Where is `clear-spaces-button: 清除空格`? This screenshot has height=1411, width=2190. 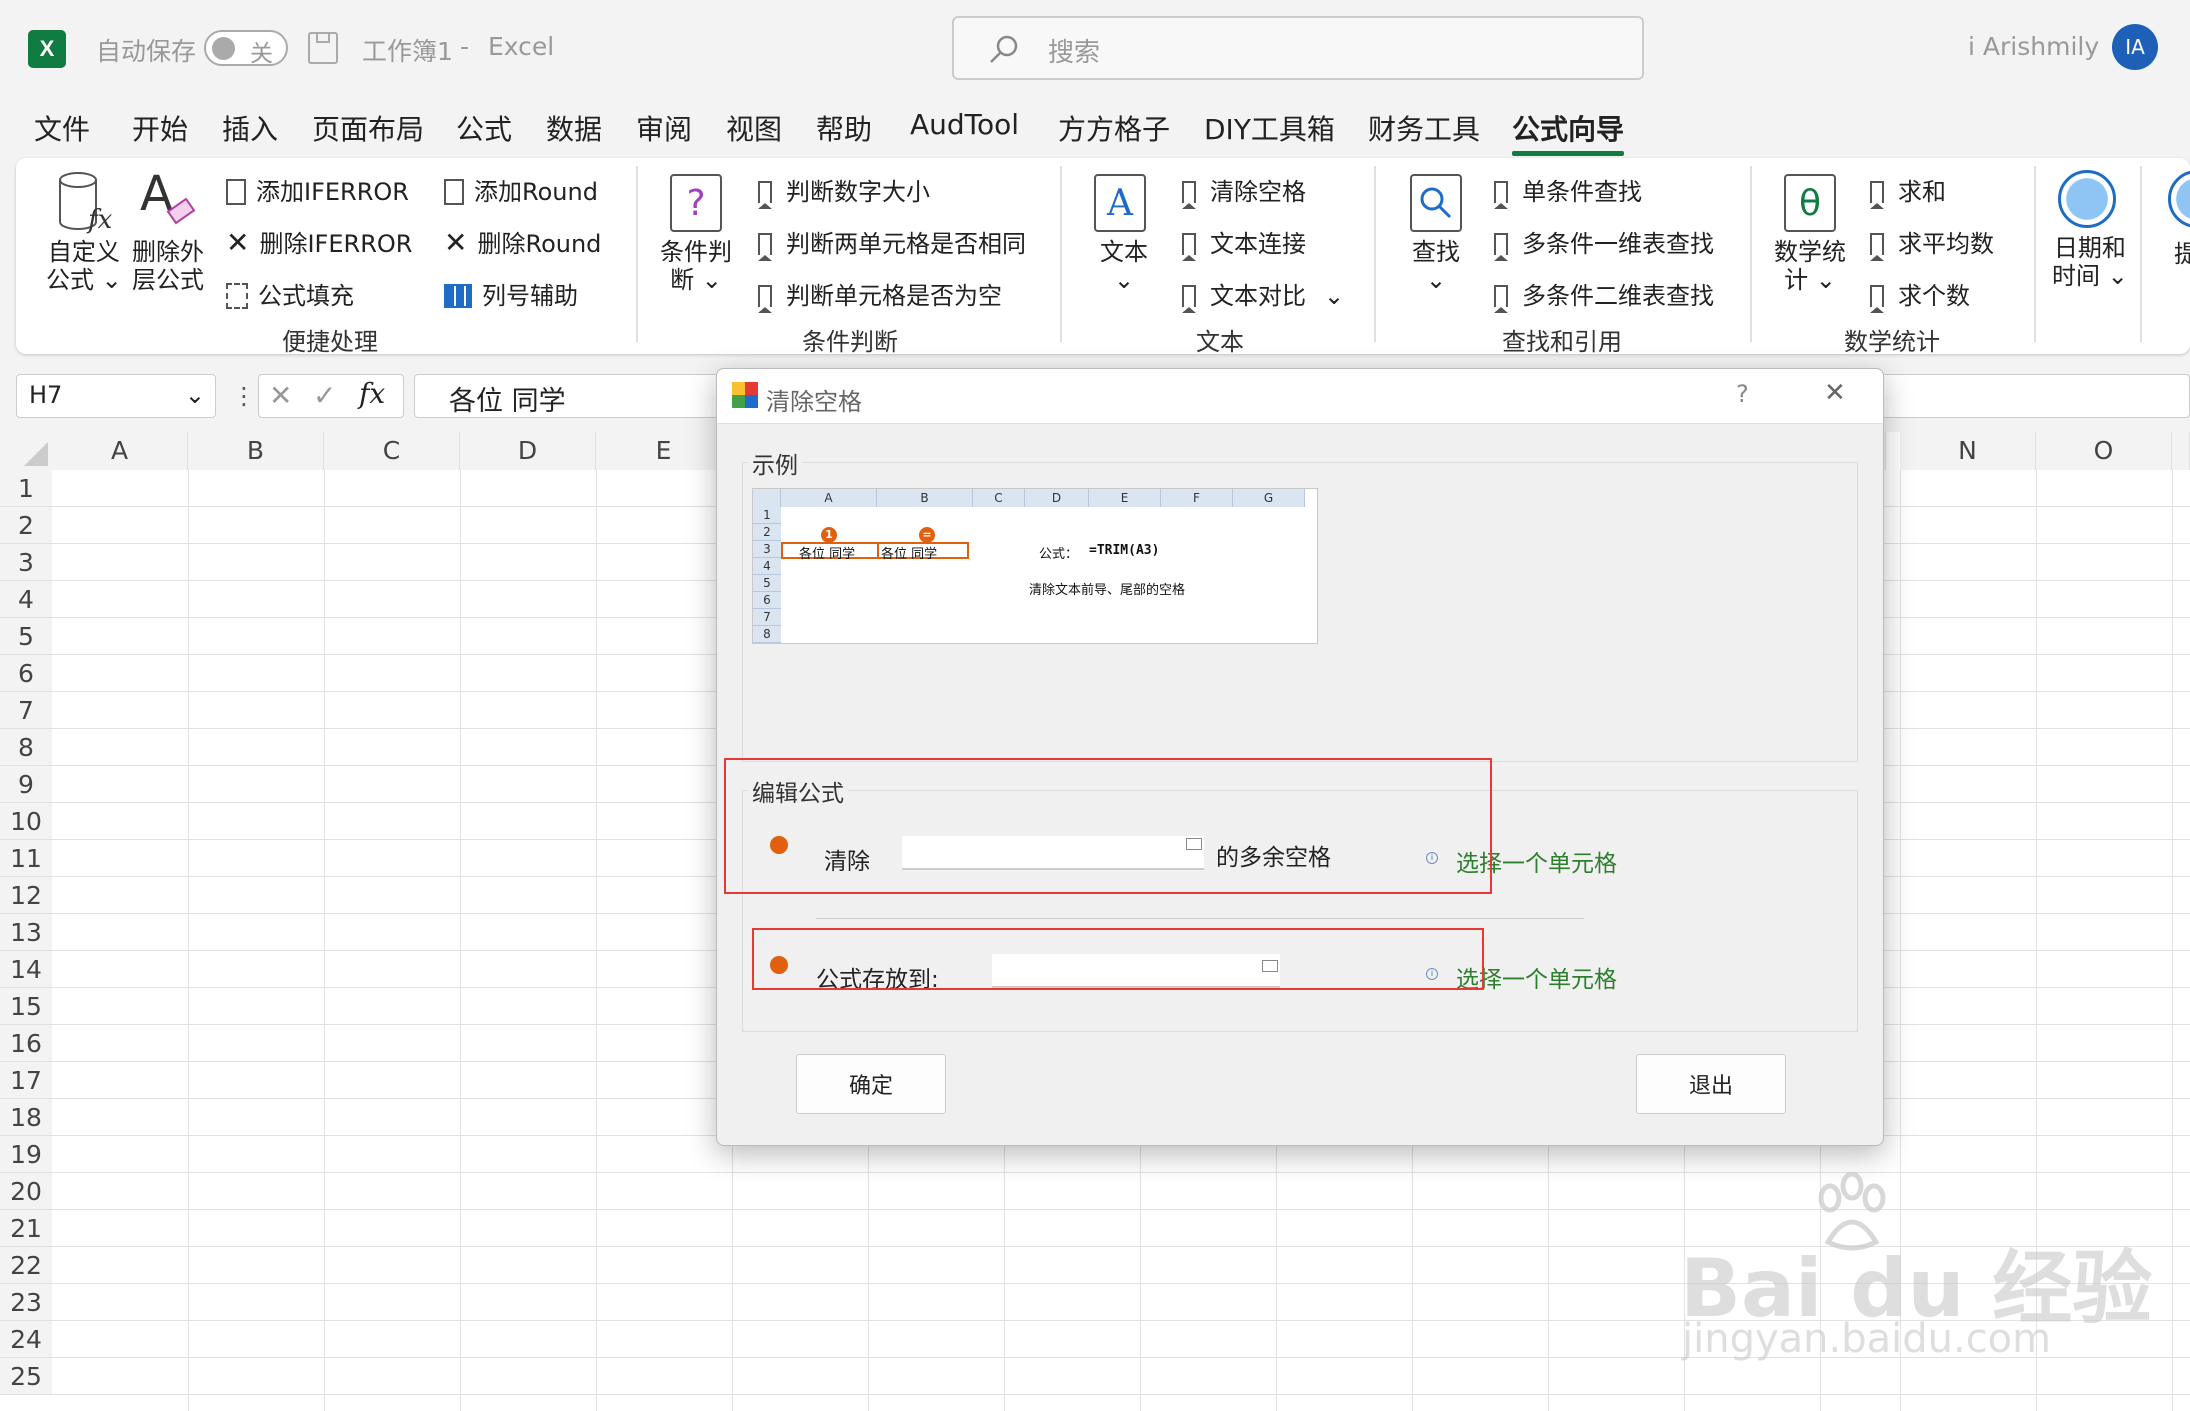 clear-spaces-button: 清除空格 is located at coordinates (1244, 190).